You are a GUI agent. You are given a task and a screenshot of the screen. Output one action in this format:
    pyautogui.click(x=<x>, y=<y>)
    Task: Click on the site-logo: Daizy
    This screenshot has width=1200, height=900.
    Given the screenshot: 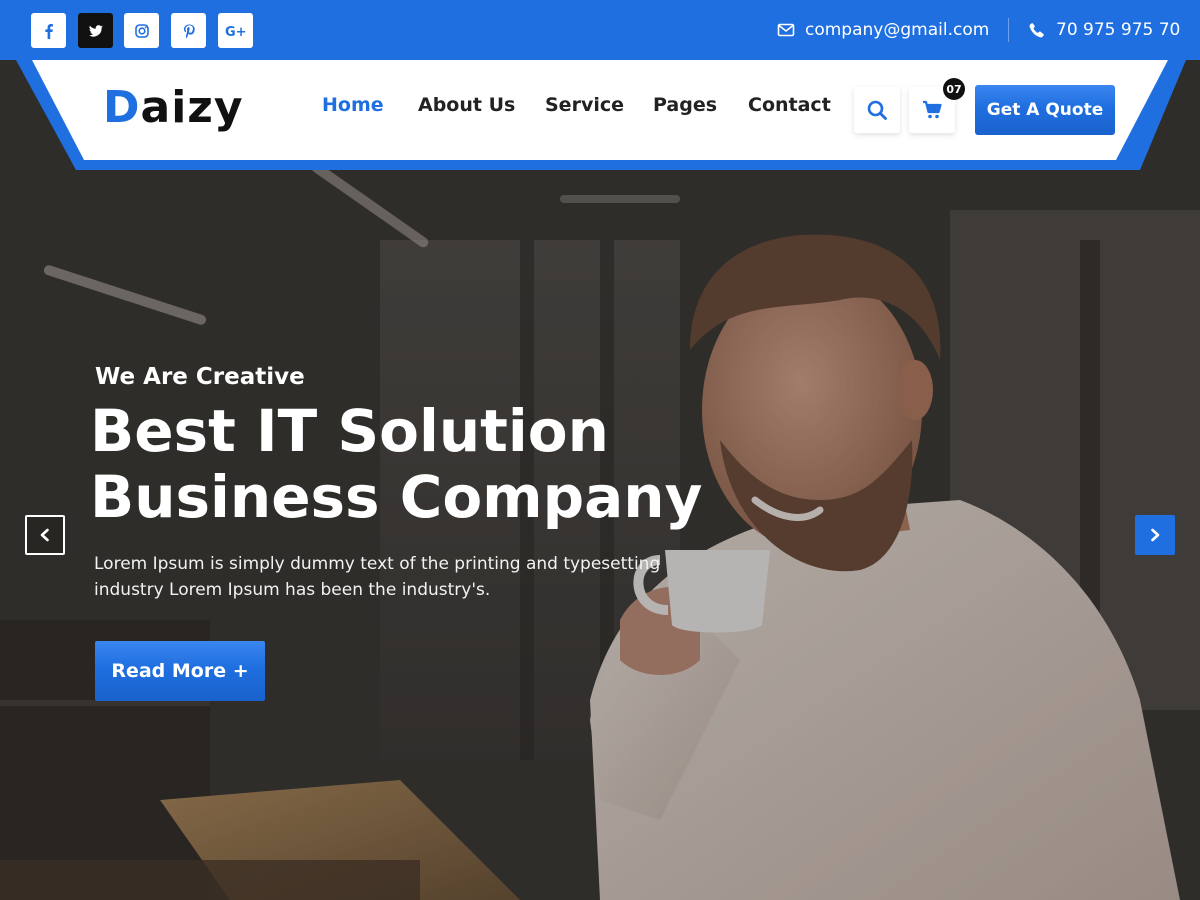 What is the action you would take?
    pyautogui.click(x=173, y=108)
    